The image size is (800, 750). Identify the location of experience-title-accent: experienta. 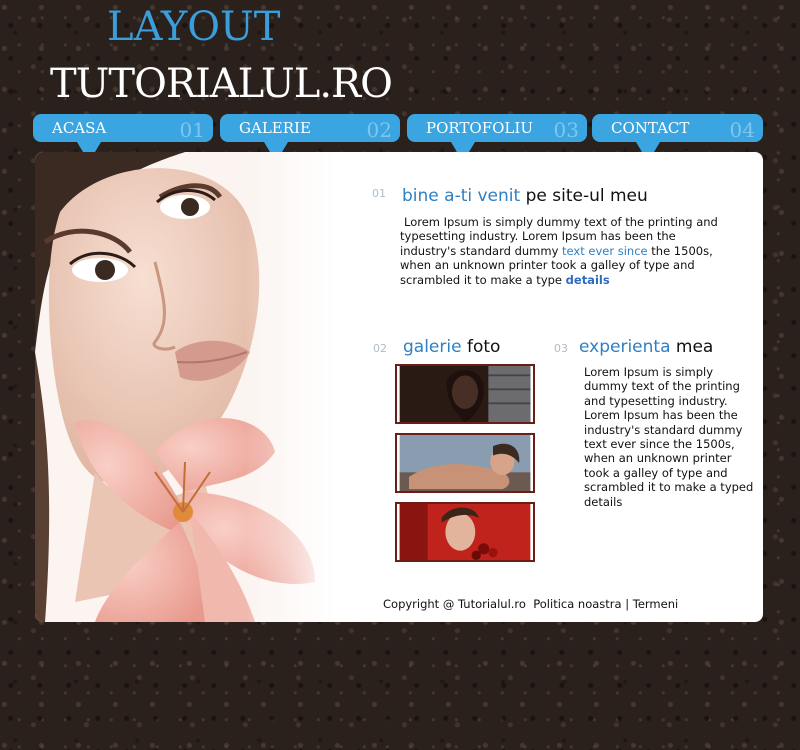
(625, 347).